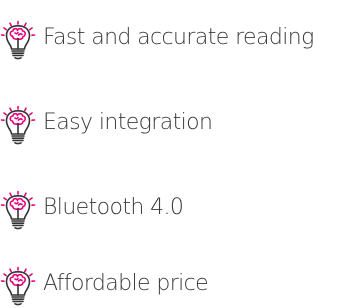 The width and height of the screenshot is (343, 308). Describe the element at coordinates (128, 122) in the screenshot. I see `feature-label: Easy integration` at that location.